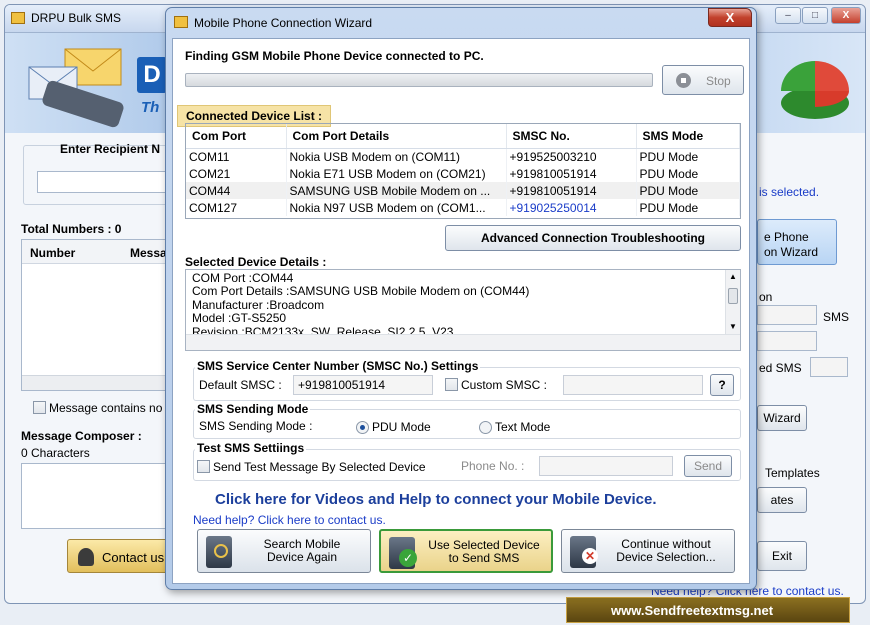 The width and height of the screenshot is (870, 625). What do you see at coordinates (363, 385) in the screenshot?
I see `default-smsc-input: +919810051914` at bounding box center [363, 385].